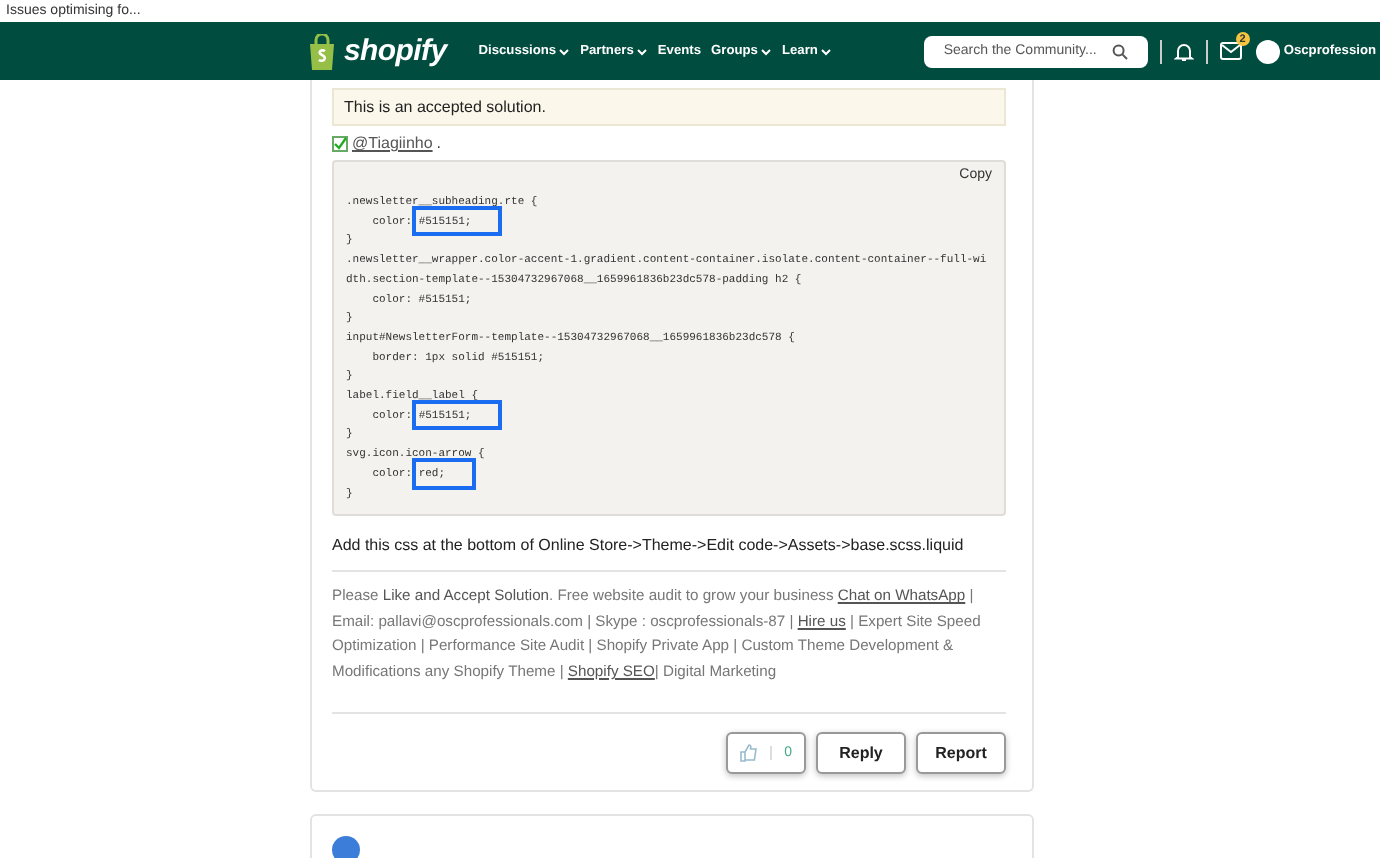  What do you see at coordinates (961, 752) in the screenshot?
I see `action-button: Report` at bounding box center [961, 752].